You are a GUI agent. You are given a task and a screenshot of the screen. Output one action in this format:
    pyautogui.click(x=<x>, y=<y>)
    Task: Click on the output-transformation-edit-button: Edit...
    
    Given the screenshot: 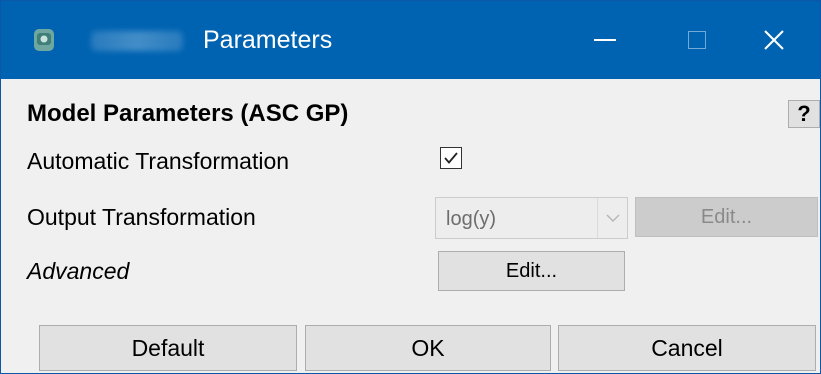 What is the action you would take?
    pyautogui.click(x=726, y=217)
    